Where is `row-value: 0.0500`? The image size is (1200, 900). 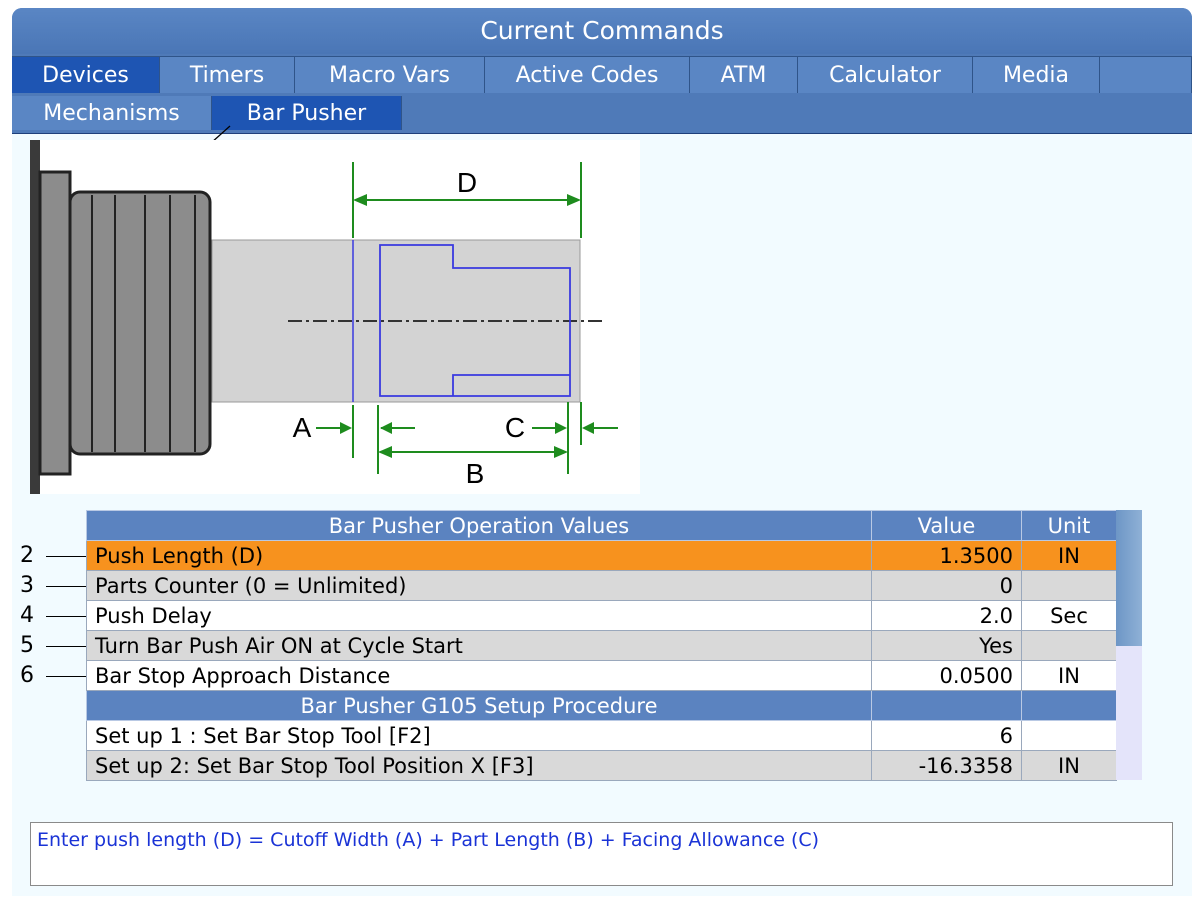
row-value: 0.0500 is located at coordinates (946, 675).